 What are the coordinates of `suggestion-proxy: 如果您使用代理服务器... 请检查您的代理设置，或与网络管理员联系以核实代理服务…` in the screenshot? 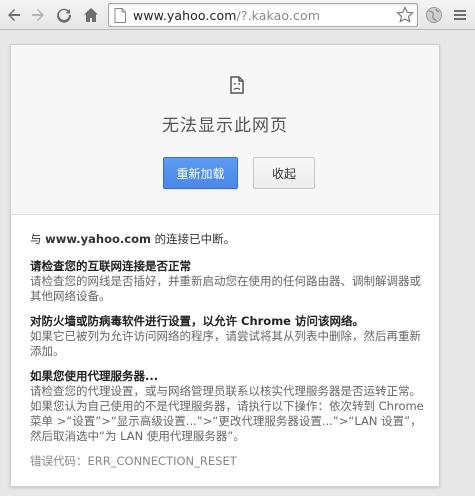 It's located at (230, 406).